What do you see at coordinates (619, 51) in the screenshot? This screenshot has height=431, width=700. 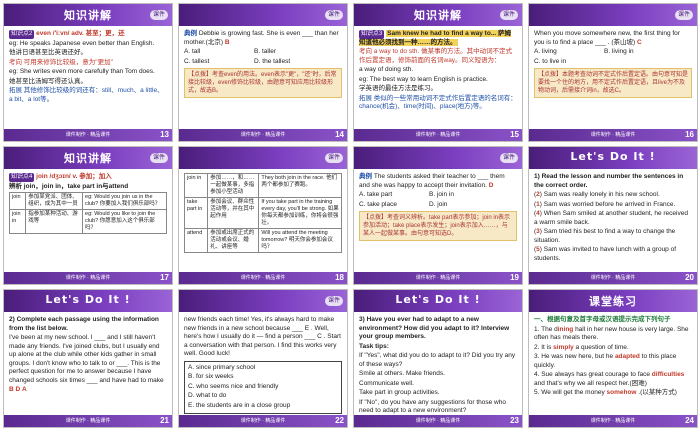 I see `option: B. living in` at bounding box center [619, 51].